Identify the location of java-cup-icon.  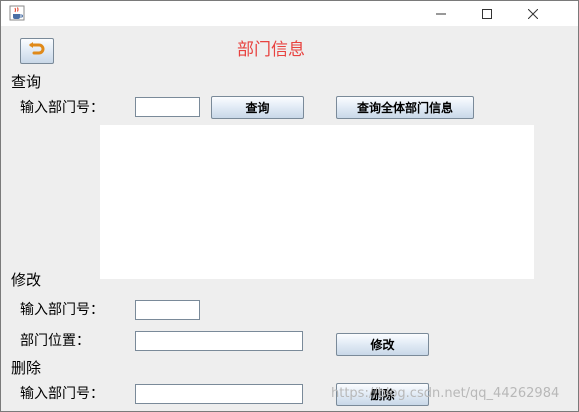
(17, 13).